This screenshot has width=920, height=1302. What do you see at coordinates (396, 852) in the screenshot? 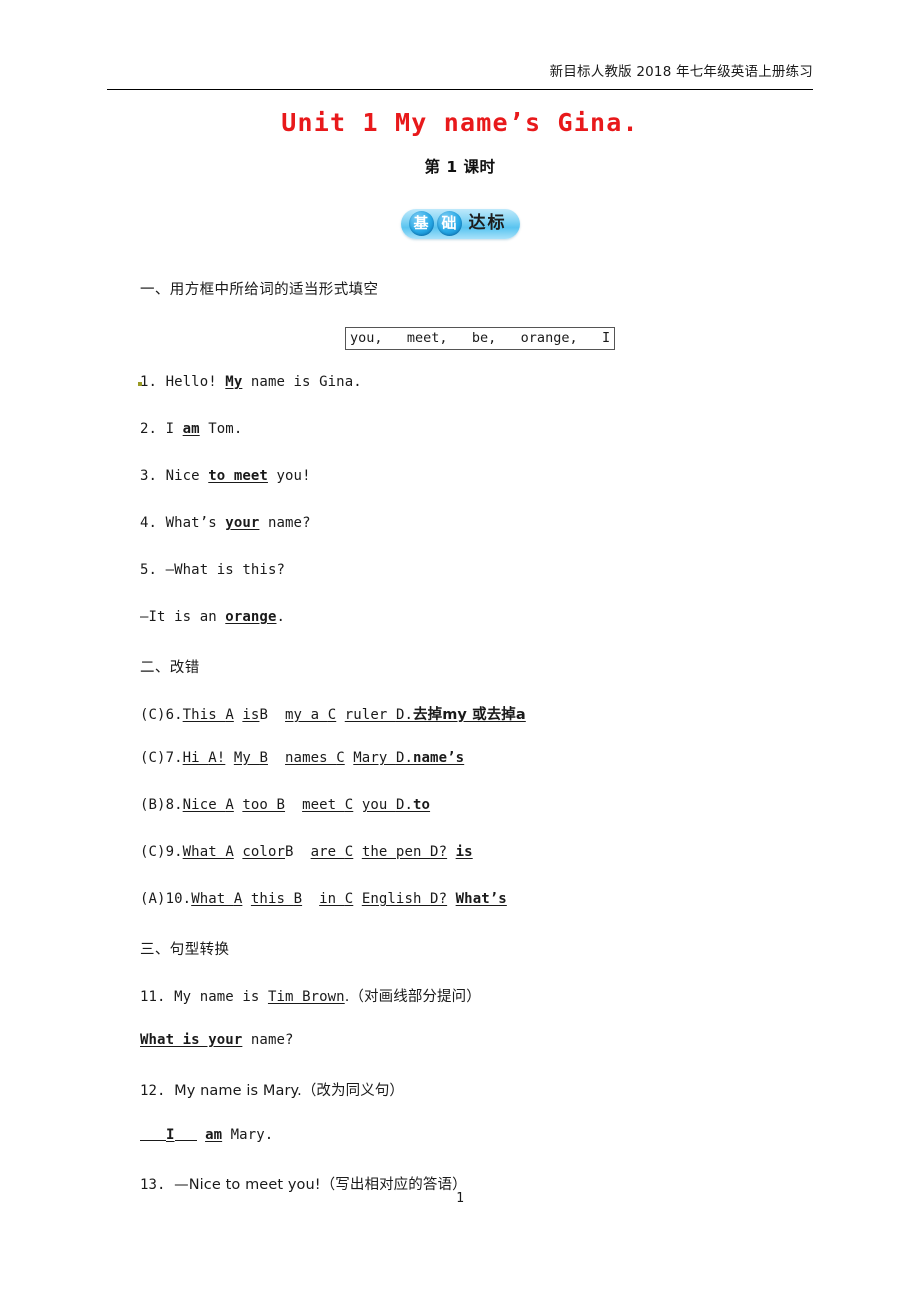
I see `item-seg-4: the pen` at bounding box center [396, 852].